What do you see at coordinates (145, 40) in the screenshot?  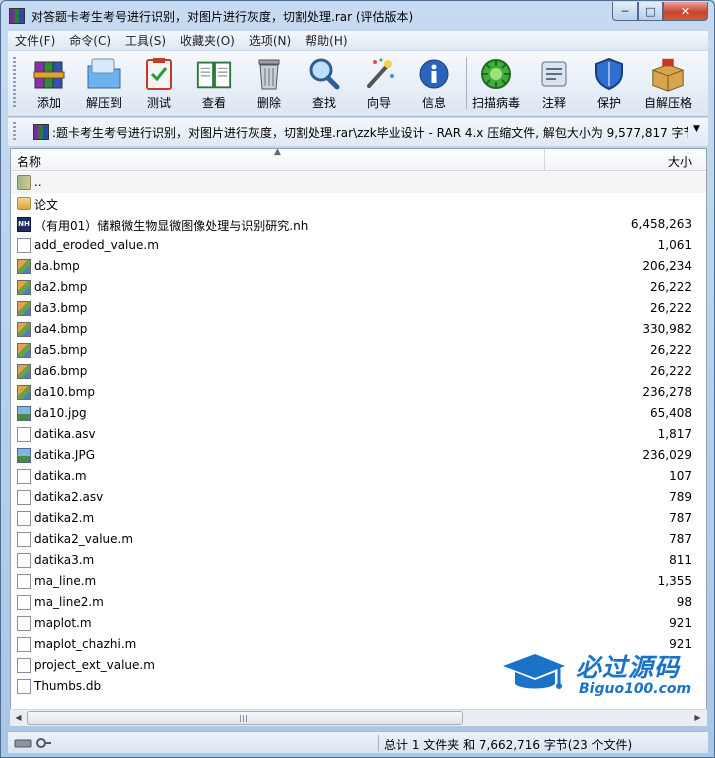 I see `menu-tools: 工具(S)` at bounding box center [145, 40].